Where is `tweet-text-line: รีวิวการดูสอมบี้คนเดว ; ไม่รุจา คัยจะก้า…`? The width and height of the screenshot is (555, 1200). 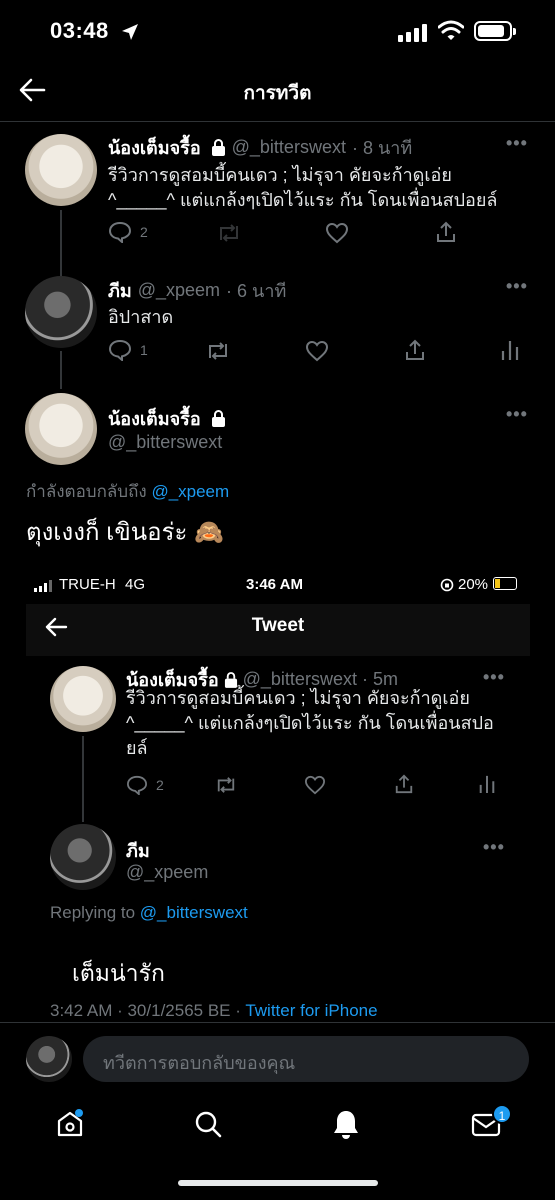
tweet-text-line: รีวิวการดูสอมบี้คนเดว ; ไม่รุจา คัยจะก้า… is located at coordinates (280, 175).